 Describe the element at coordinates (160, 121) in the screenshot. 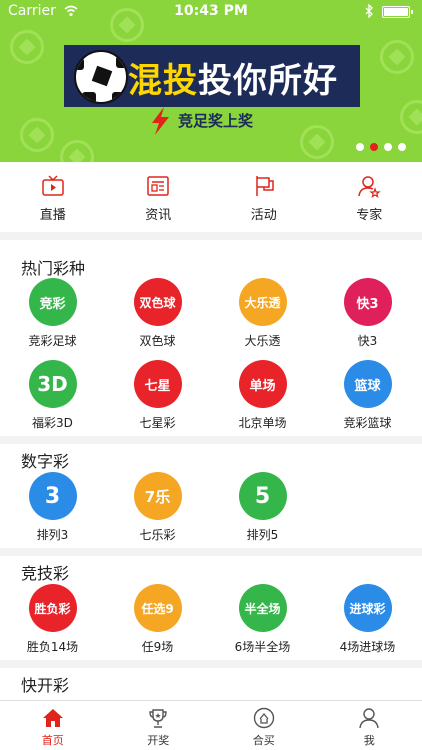

I see `lightning-icon` at that location.